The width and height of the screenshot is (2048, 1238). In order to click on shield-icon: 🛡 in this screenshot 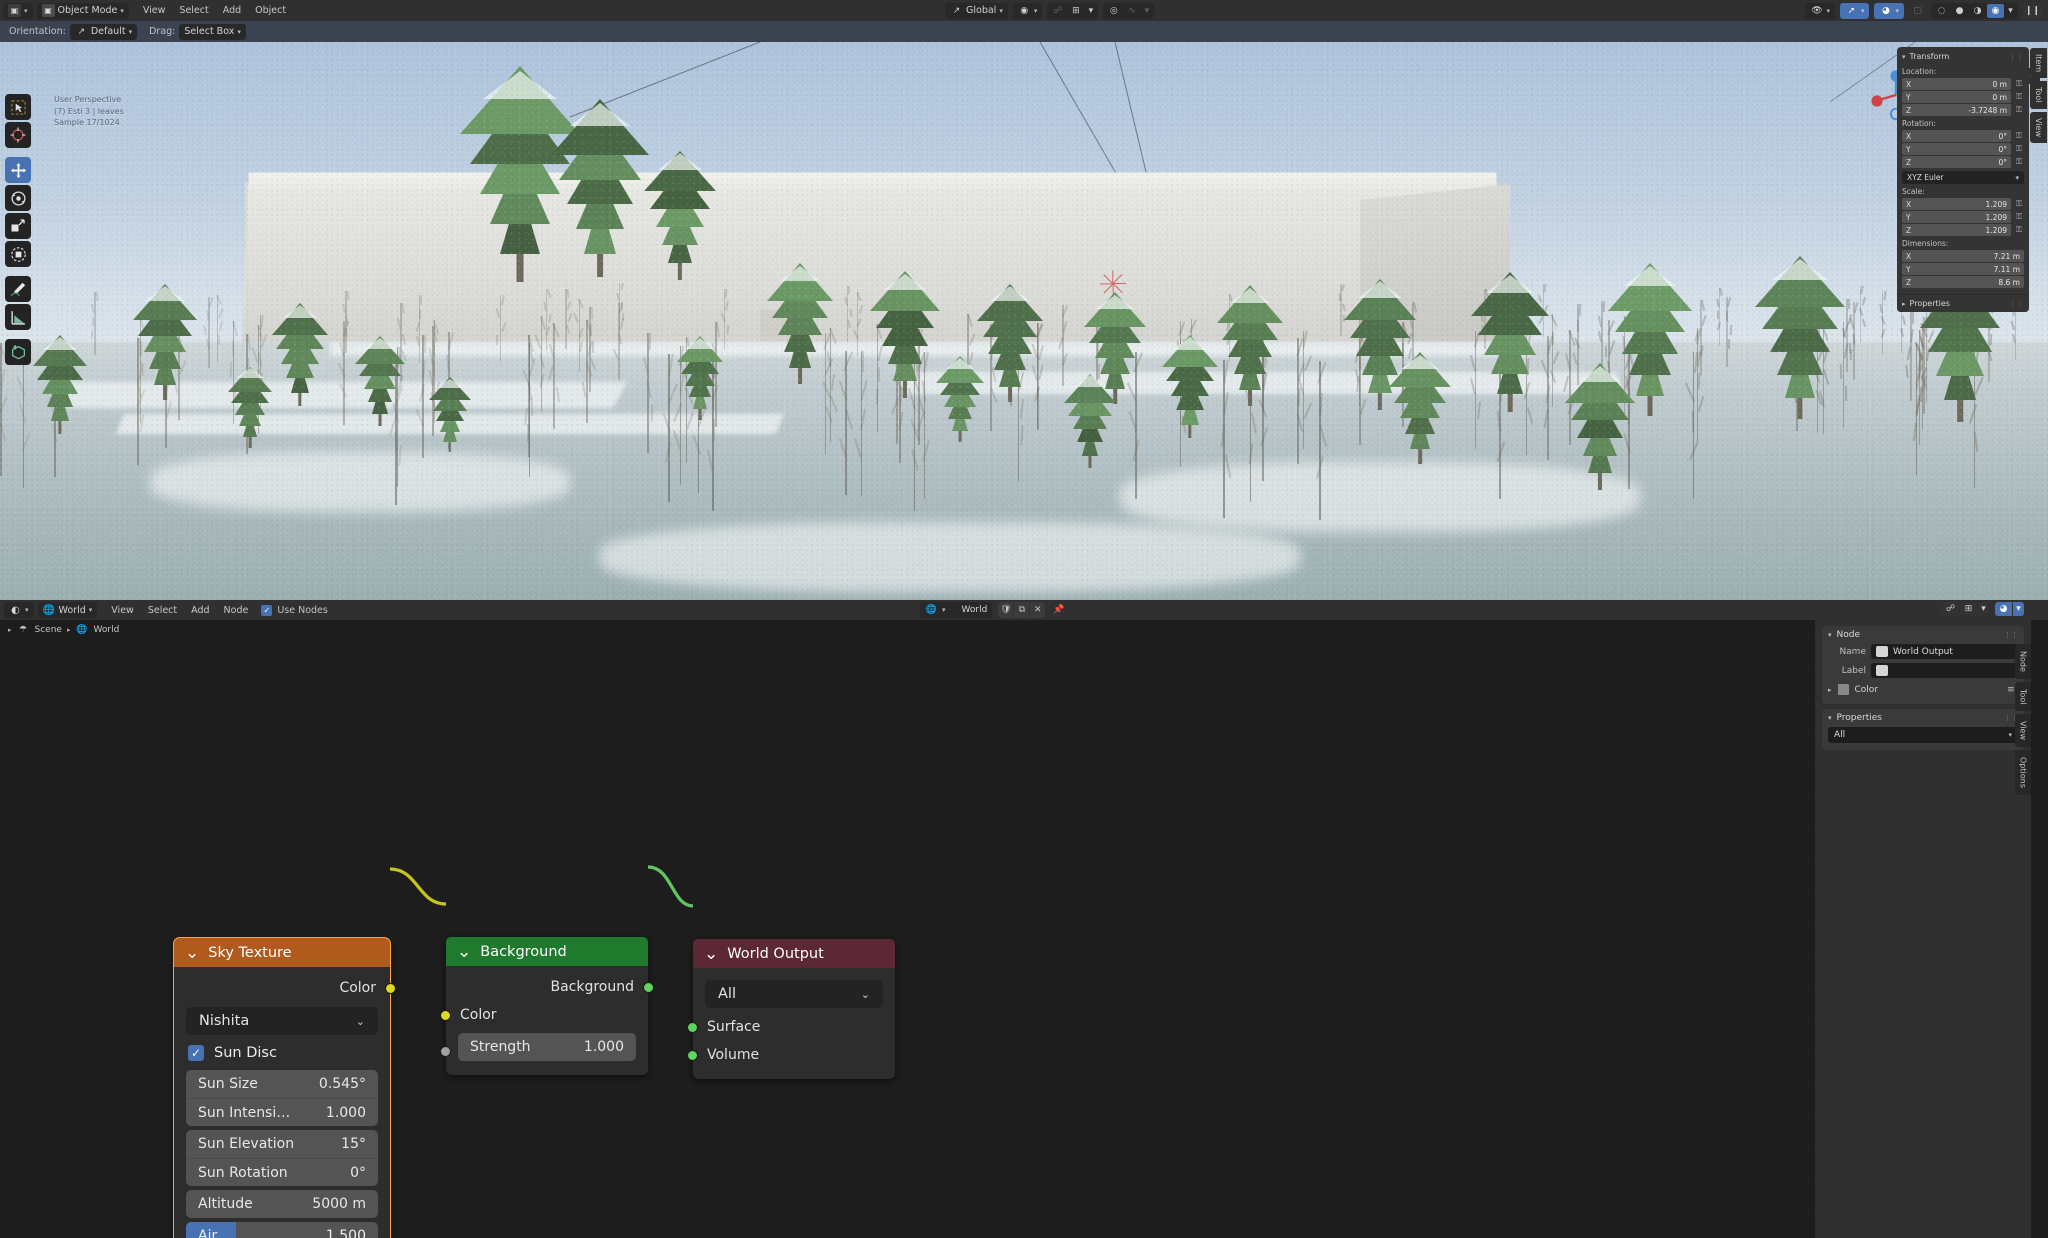, I will do `click(1006, 609)`.